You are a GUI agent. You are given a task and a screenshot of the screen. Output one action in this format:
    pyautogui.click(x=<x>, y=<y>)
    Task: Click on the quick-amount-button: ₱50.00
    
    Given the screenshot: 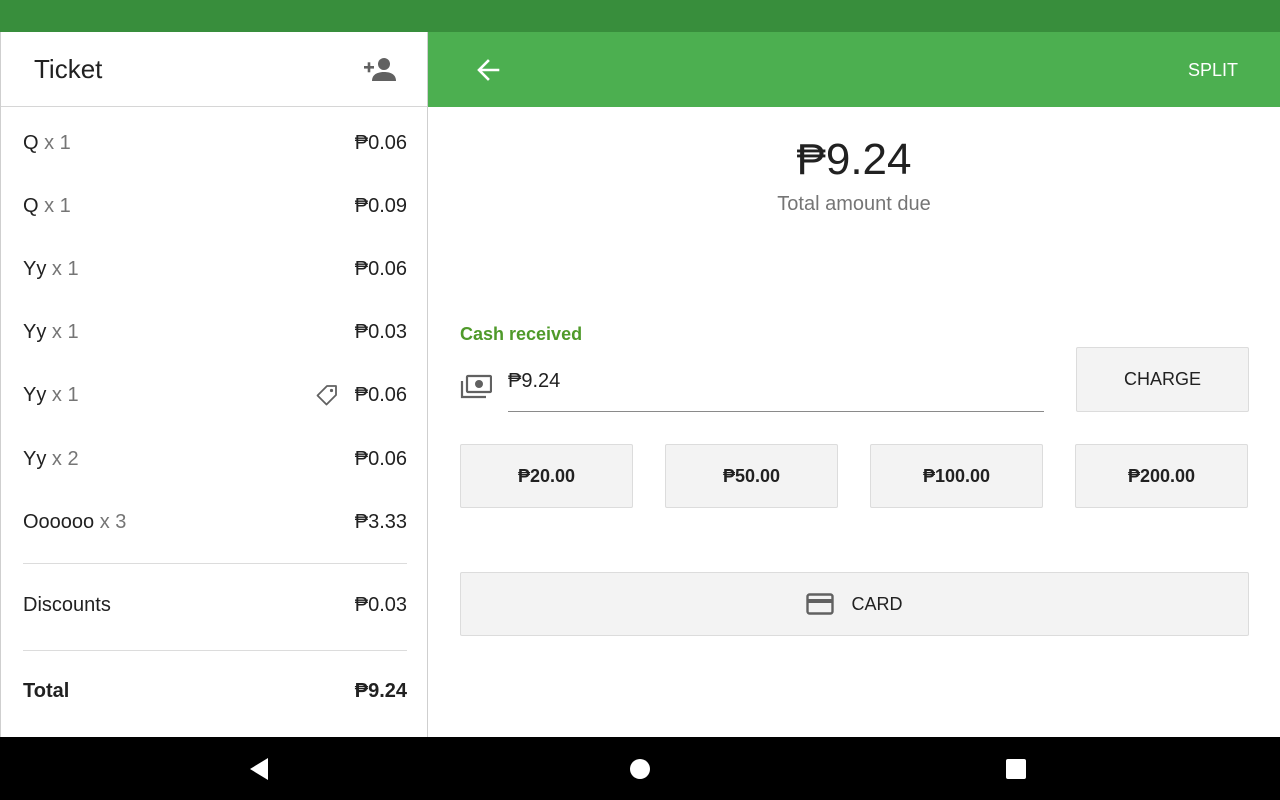 What is the action you would take?
    pyautogui.click(x=751, y=476)
    